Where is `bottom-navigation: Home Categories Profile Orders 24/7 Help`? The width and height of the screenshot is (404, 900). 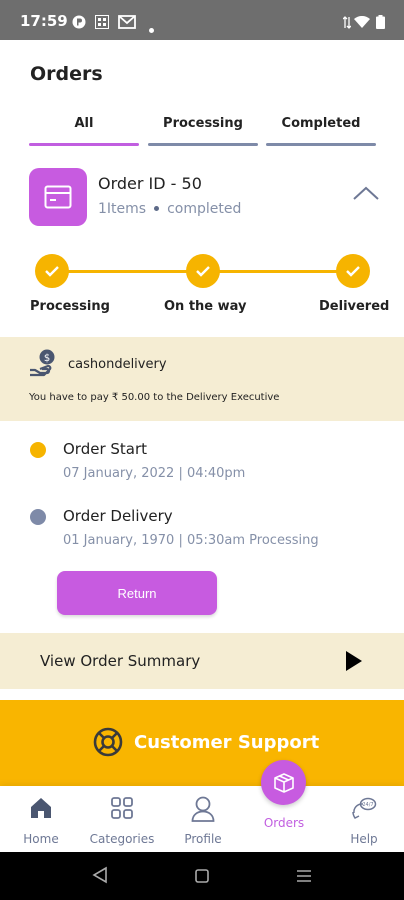 bottom-navigation: Home Categories Profile Orders 24/7 Help is located at coordinates (202, 819).